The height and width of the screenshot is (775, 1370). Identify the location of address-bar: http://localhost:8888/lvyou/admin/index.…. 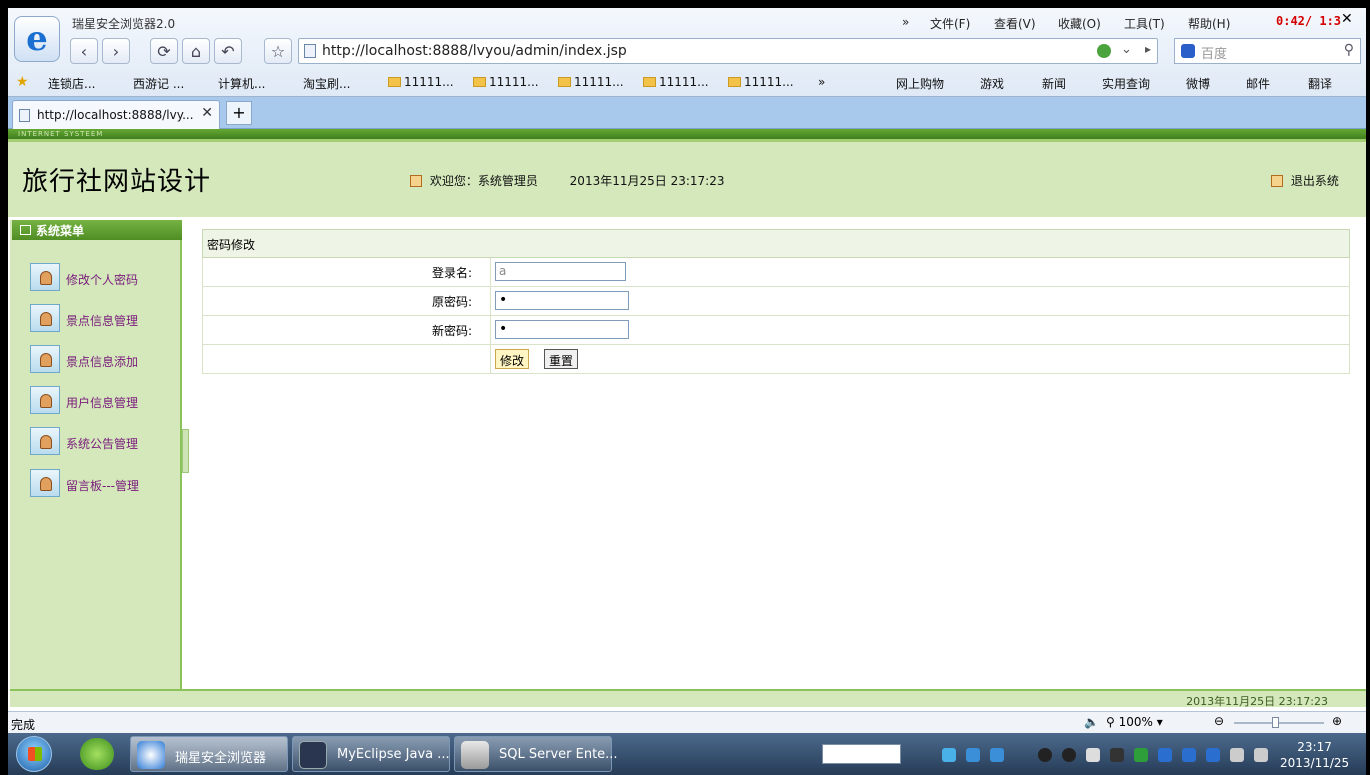
(728, 51).